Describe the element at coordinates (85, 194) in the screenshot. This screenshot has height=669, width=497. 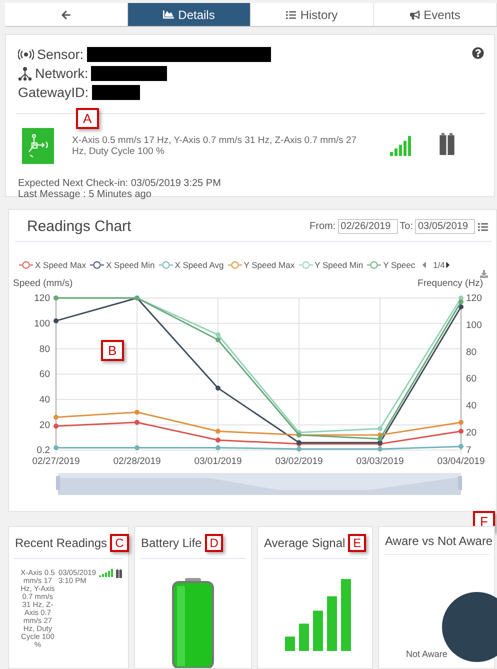
I see `last-message-text: Last Message : 5 Minutes ago` at that location.